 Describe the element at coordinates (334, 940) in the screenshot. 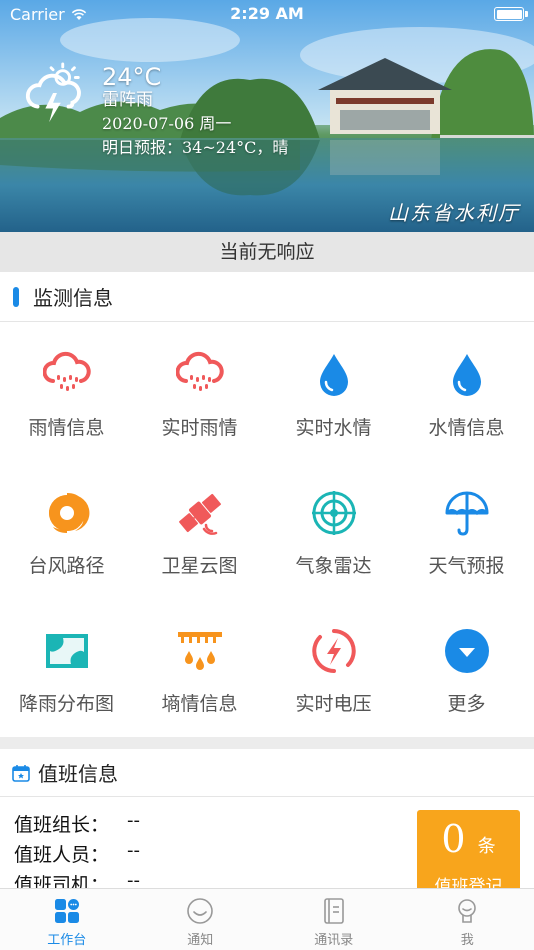

I see `tab-label: 通讯录` at that location.